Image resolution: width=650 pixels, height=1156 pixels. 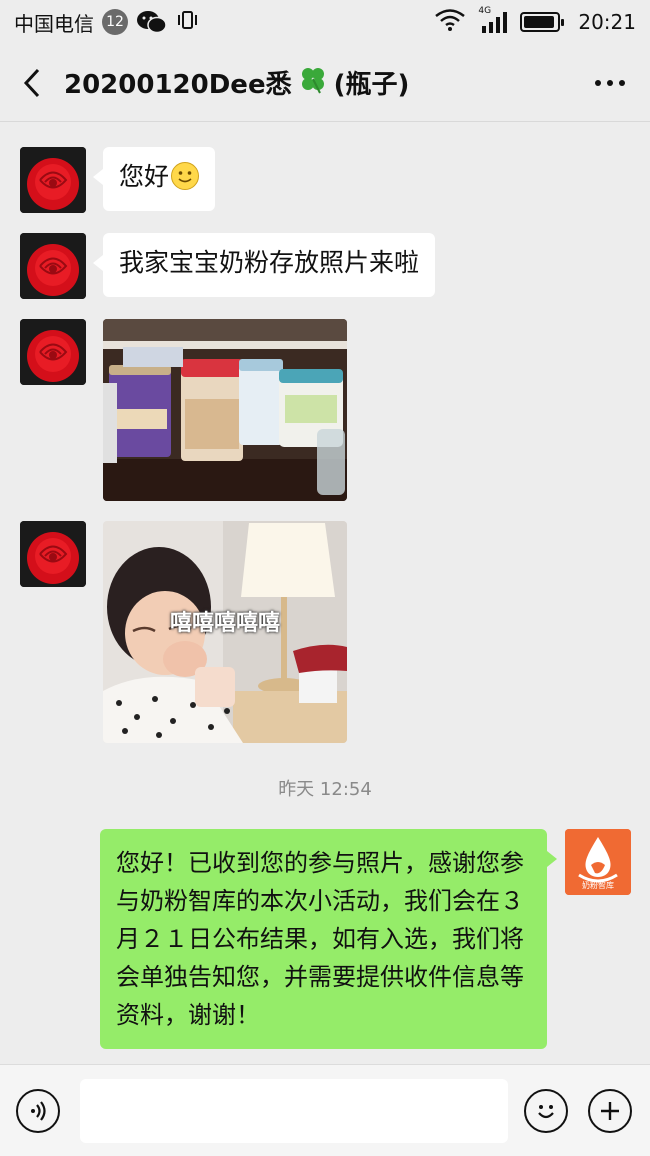 I want to click on wechat-icon, so click(x=152, y=22).